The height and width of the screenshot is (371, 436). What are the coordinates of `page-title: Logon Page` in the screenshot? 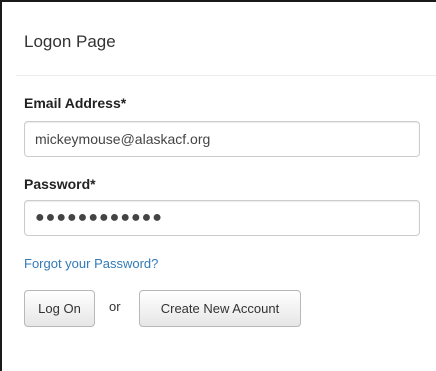 It's located at (70, 41).